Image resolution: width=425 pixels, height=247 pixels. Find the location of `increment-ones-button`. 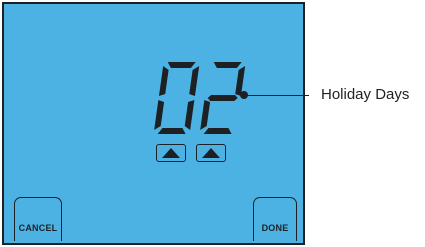

increment-ones-button is located at coordinates (211, 153).